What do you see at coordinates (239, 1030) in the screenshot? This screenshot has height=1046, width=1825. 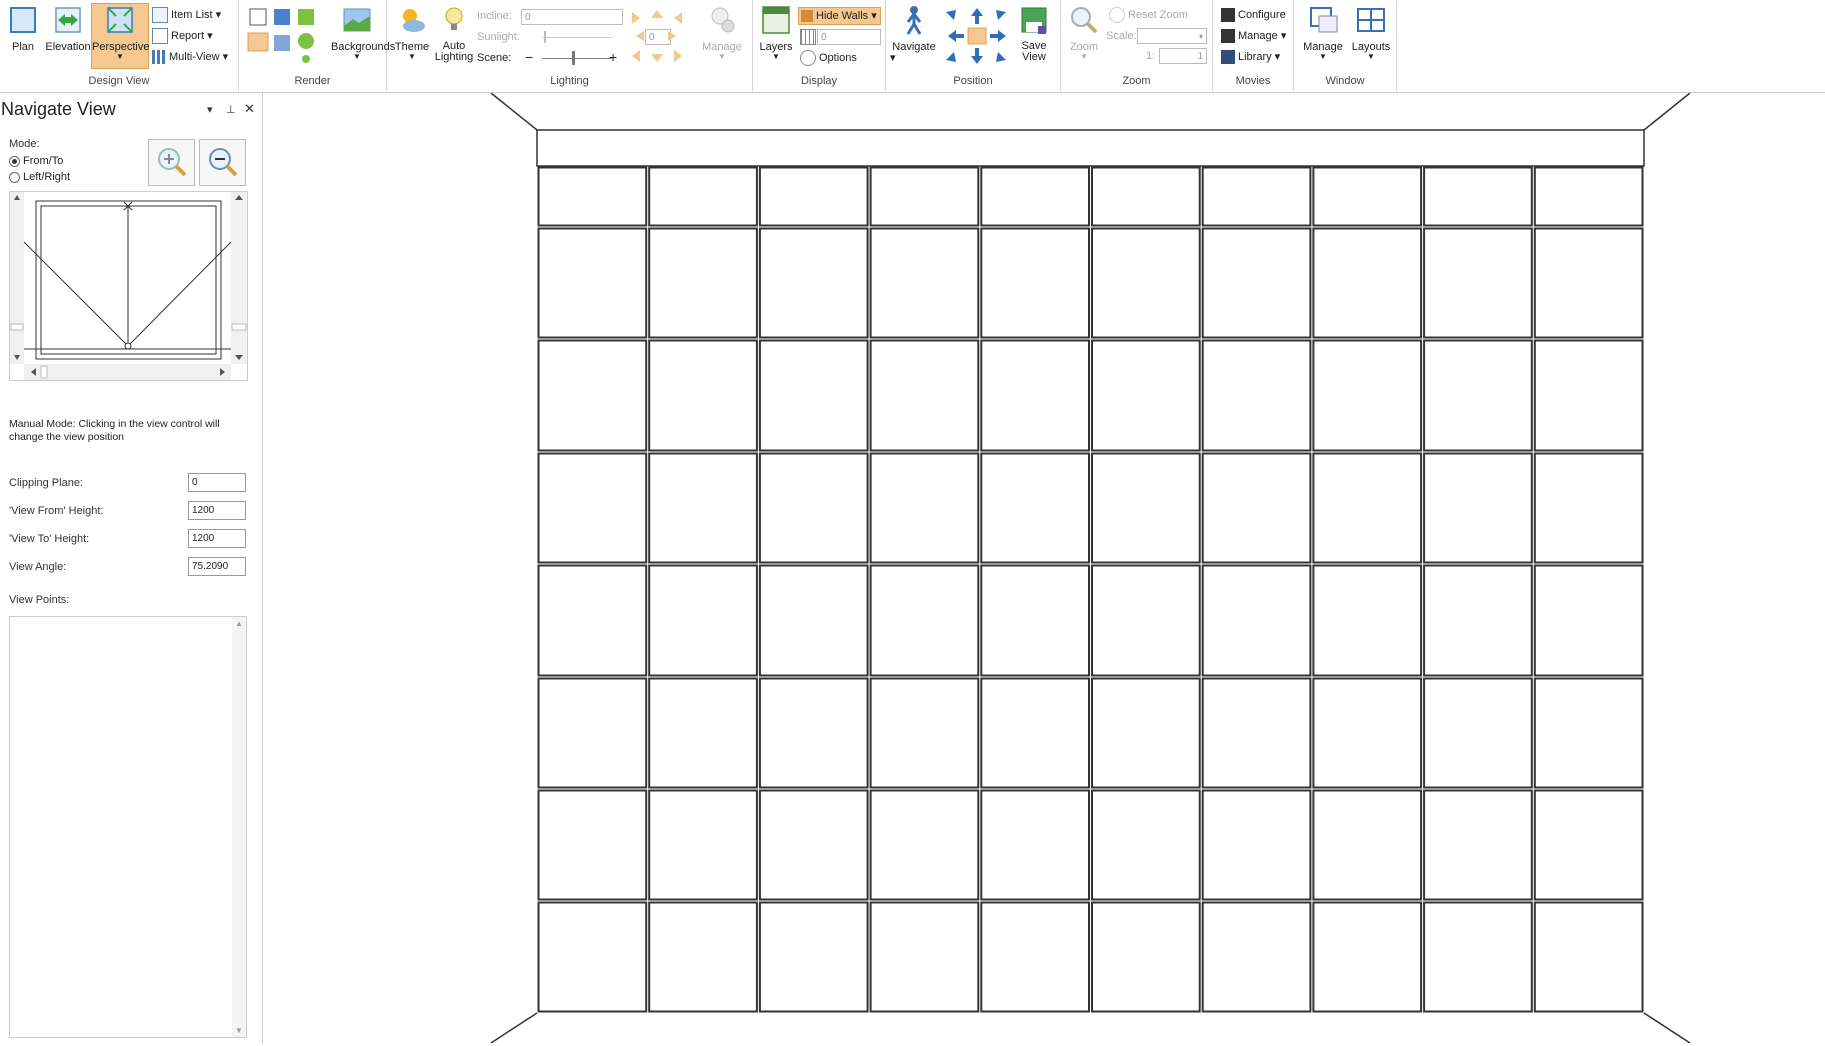 I see `scroll-down-icon: ▼` at bounding box center [239, 1030].